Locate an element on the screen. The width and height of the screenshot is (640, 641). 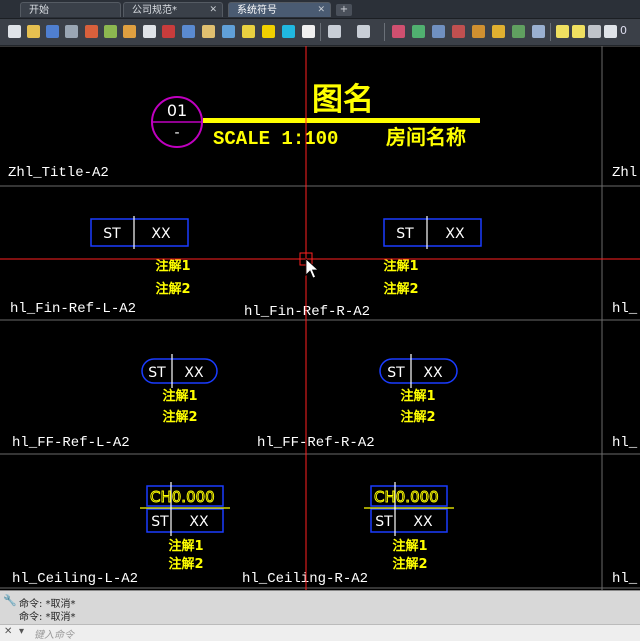
eraser-icon is located at coordinates (308, 31).